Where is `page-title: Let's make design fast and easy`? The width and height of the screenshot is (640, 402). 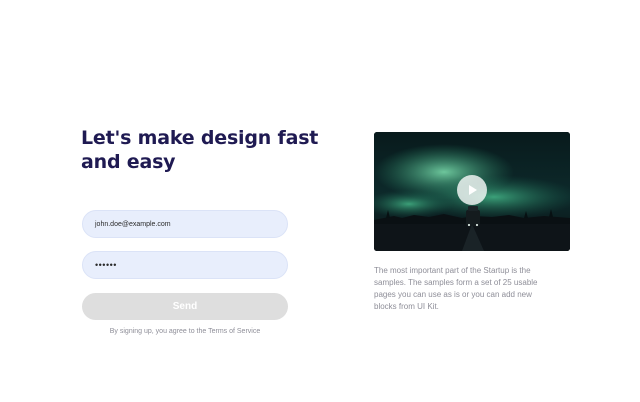 page-title: Let's make design fast and easy is located at coordinates (200, 150).